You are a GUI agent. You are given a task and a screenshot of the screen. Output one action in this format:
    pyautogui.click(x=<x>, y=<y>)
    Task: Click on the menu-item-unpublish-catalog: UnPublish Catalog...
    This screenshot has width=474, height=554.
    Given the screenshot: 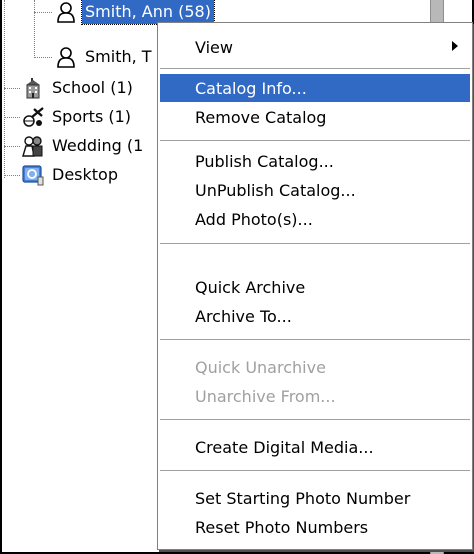 What is the action you would take?
    pyautogui.click(x=315, y=190)
    